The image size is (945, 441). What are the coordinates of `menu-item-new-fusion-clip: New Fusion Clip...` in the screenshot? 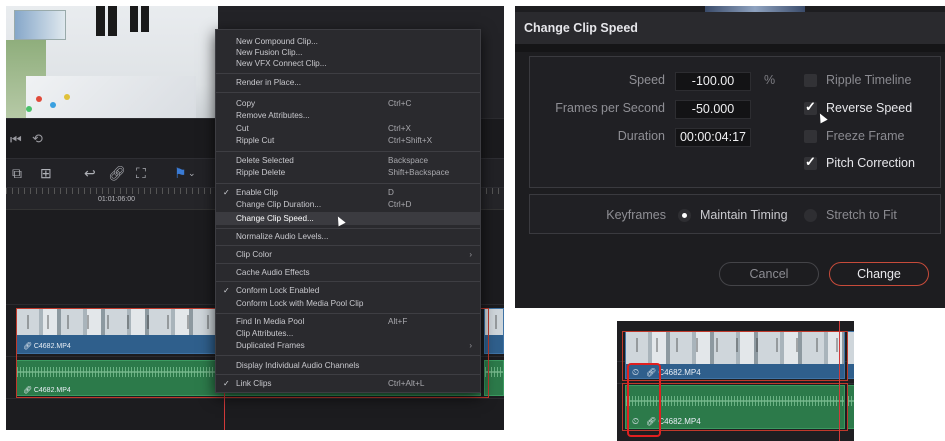 It's located at (348, 52).